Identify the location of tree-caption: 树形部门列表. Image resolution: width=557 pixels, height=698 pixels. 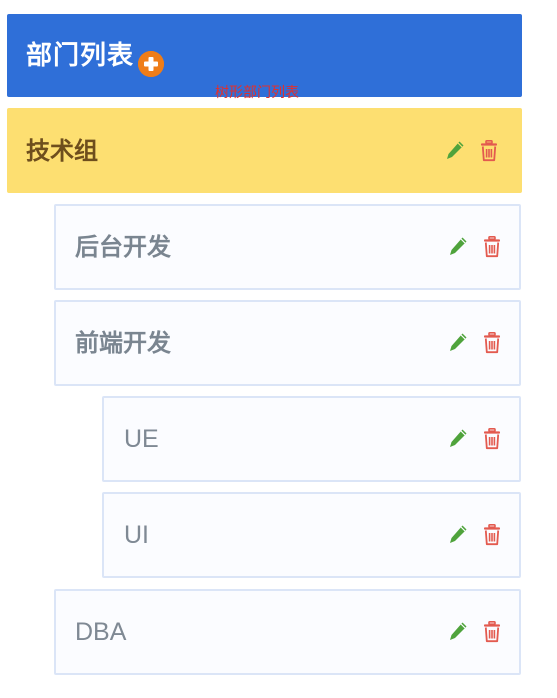
(257, 93).